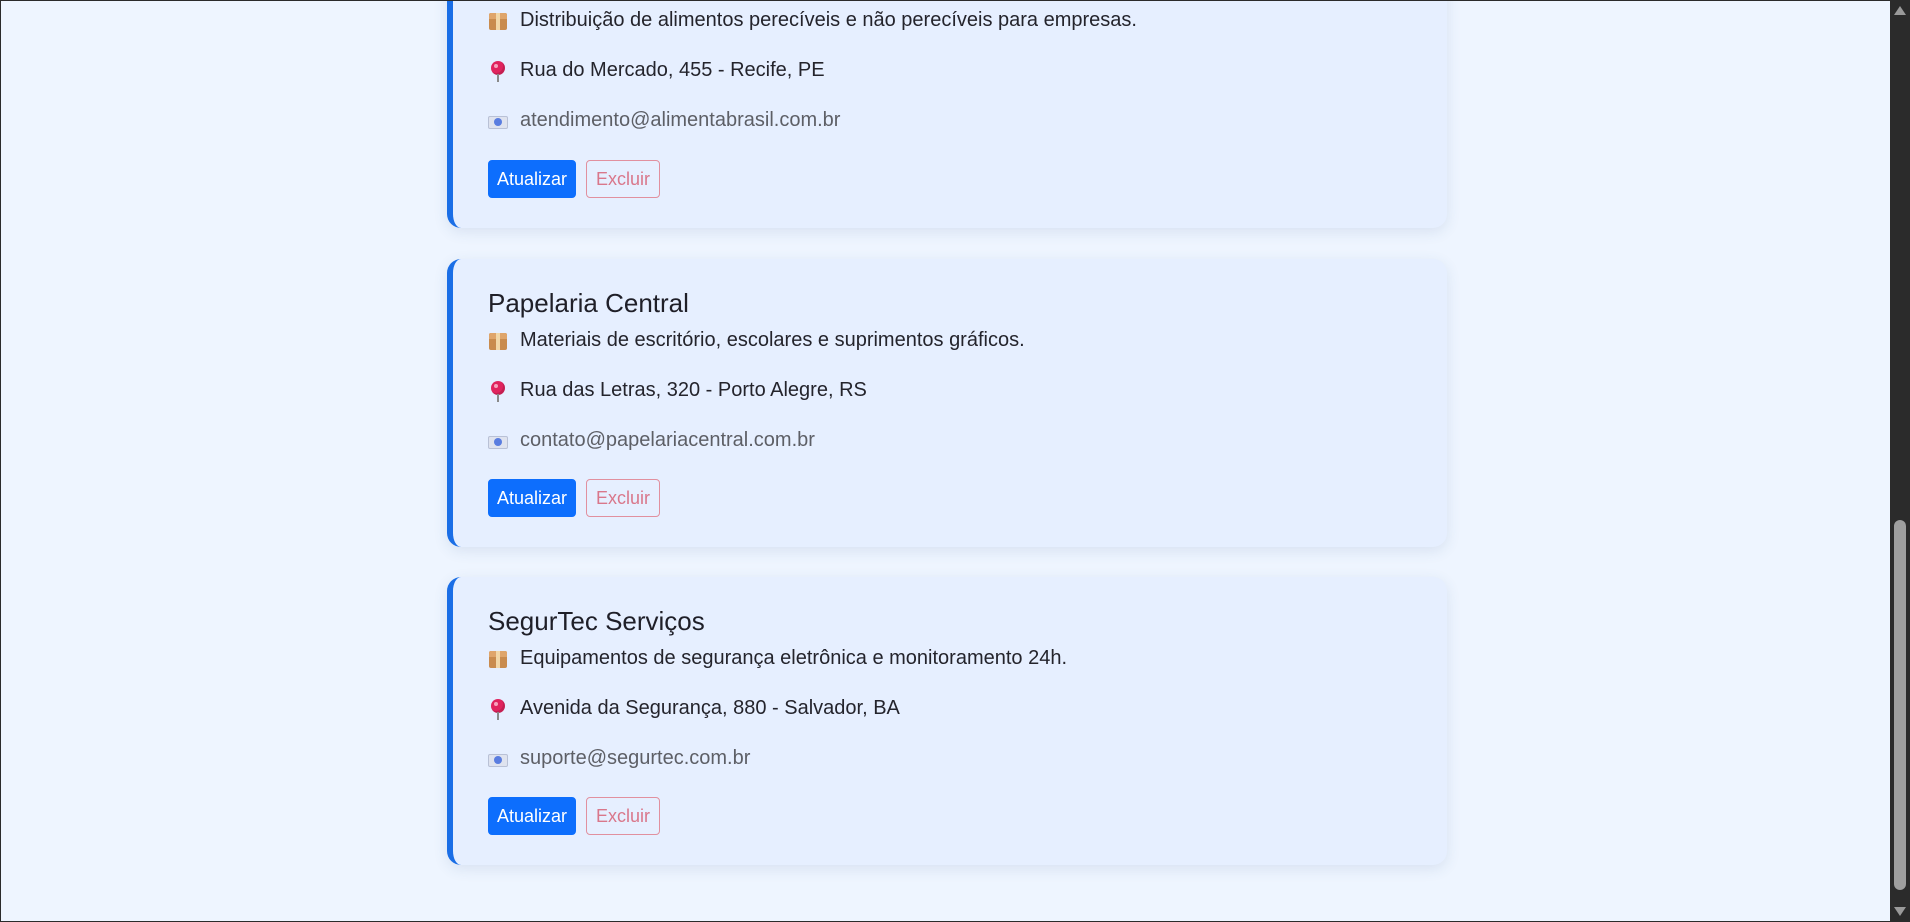 The height and width of the screenshot is (922, 1910). What do you see at coordinates (710, 708) in the screenshot?
I see `supplier-address-text: Avenida da Segurança, 880 - Salvador, BA` at bounding box center [710, 708].